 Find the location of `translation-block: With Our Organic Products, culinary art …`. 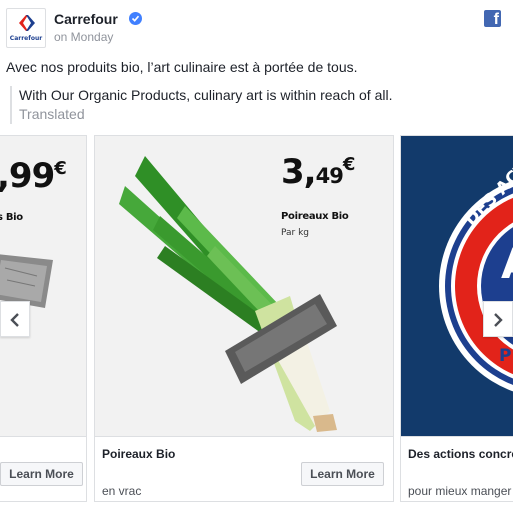

translation-block: With Our Organic Products, culinary art … is located at coordinates (210, 105).